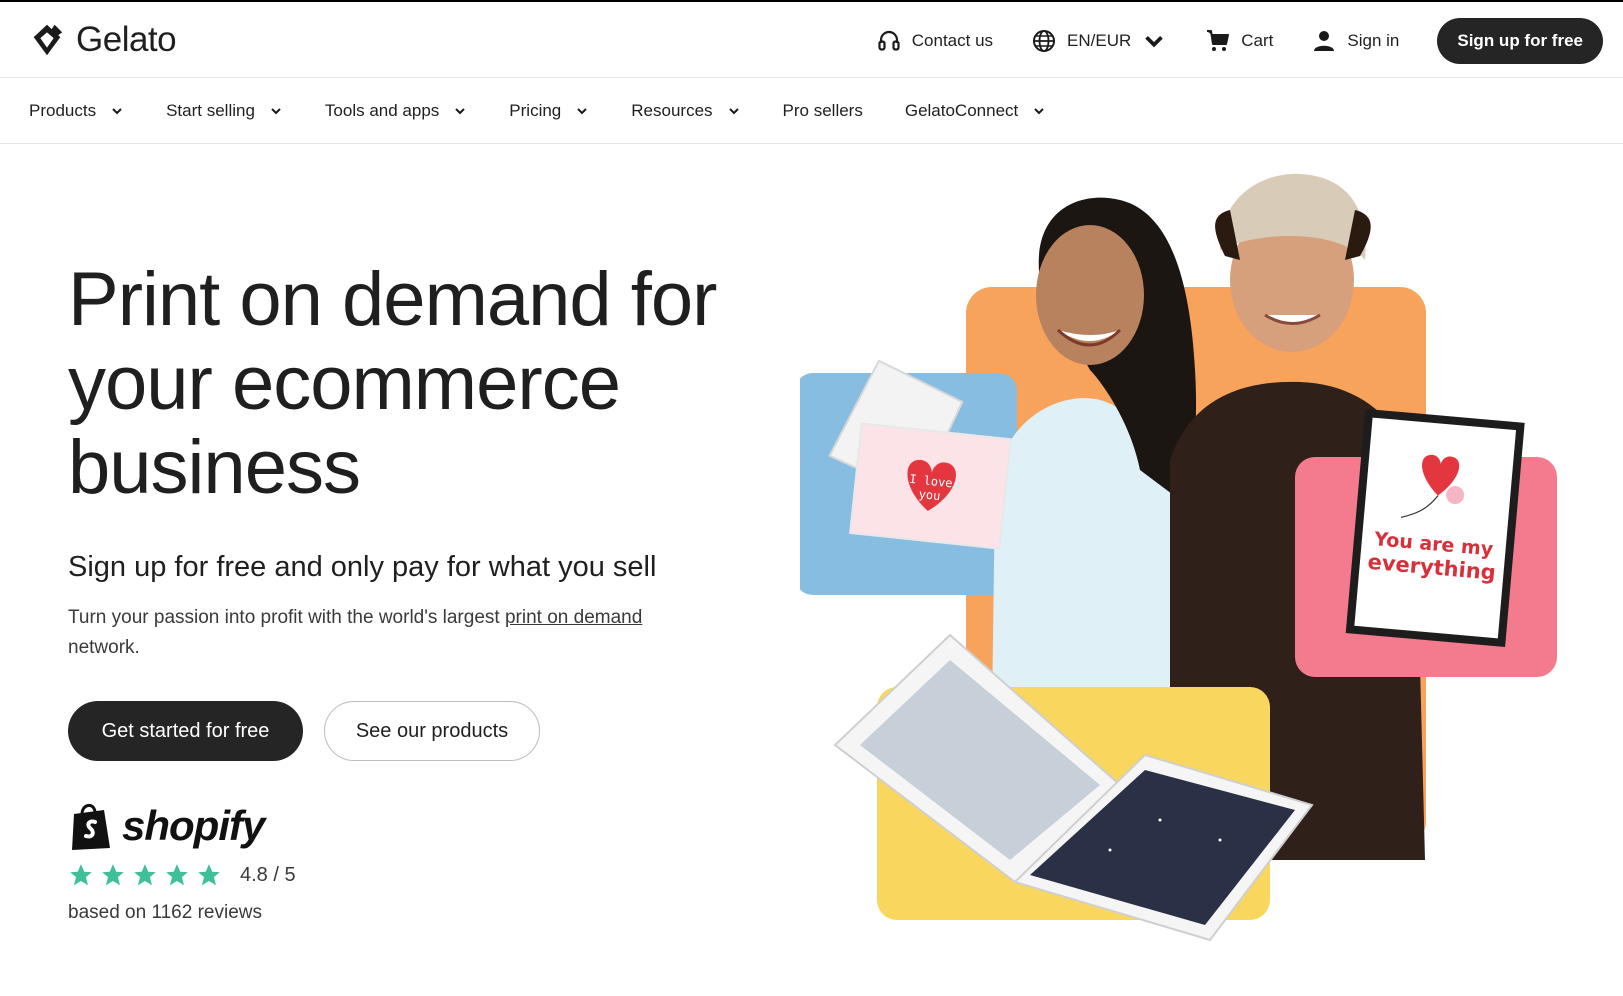 Image resolution: width=1623 pixels, height=996 pixels. Describe the element at coordinates (952, 40) in the screenshot. I see `contact-us-label: Contact us` at that location.